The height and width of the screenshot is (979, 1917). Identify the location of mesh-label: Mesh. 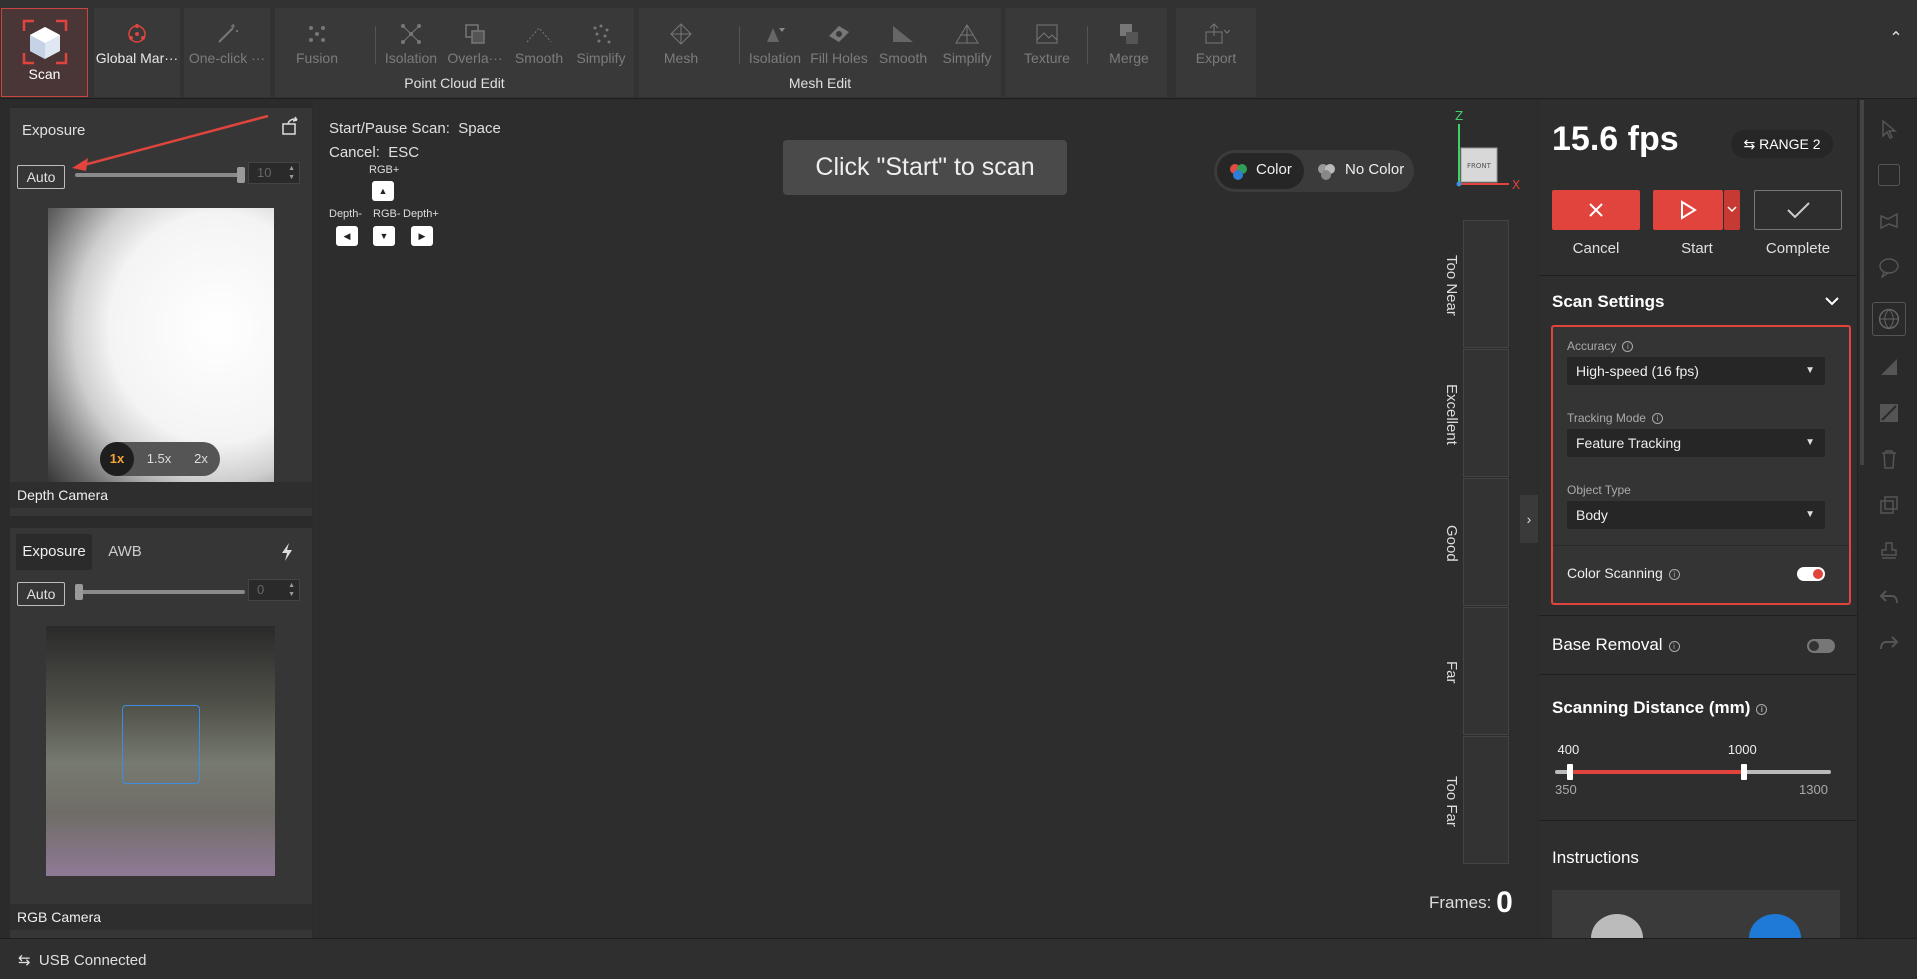
(681, 58).